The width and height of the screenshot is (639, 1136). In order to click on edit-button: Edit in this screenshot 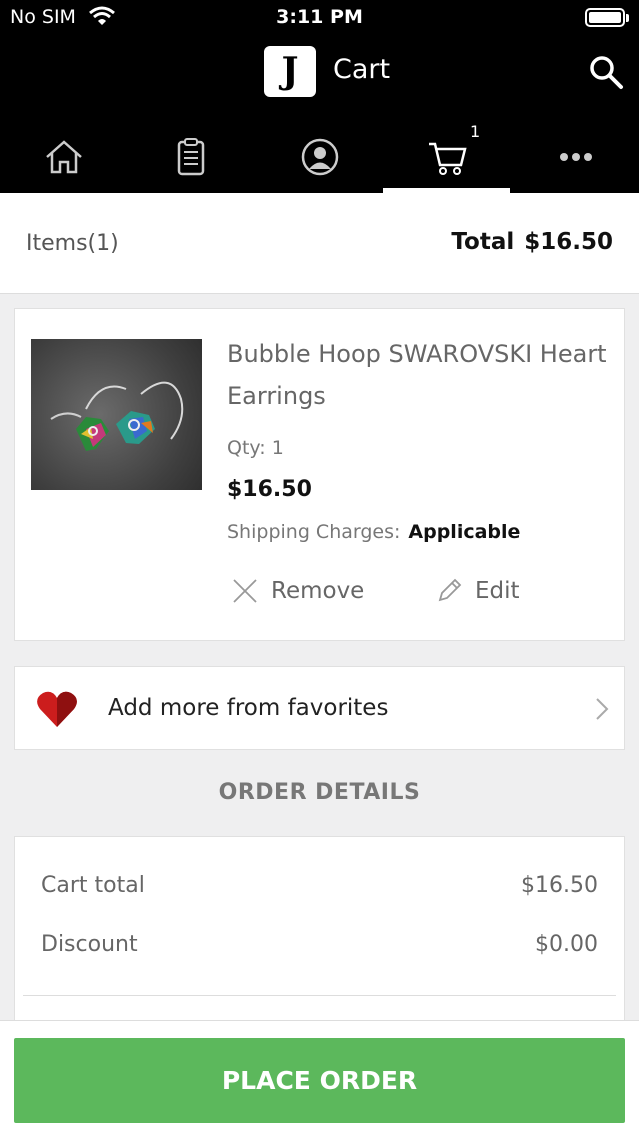, I will do `click(477, 591)`.